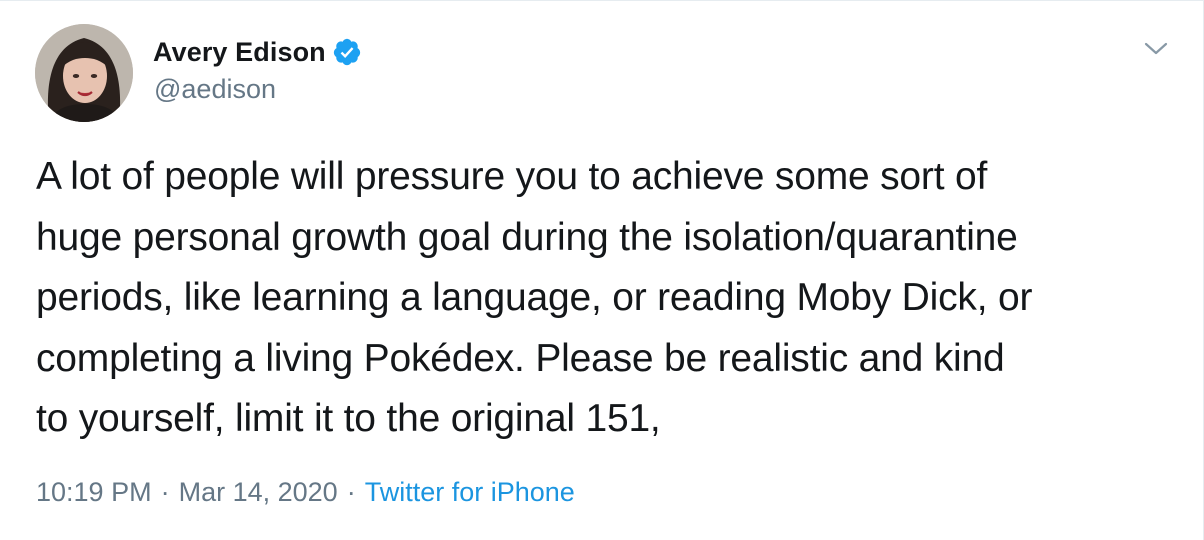 The height and width of the screenshot is (540, 1204). I want to click on chevron-down-icon, so click(1156, 48).